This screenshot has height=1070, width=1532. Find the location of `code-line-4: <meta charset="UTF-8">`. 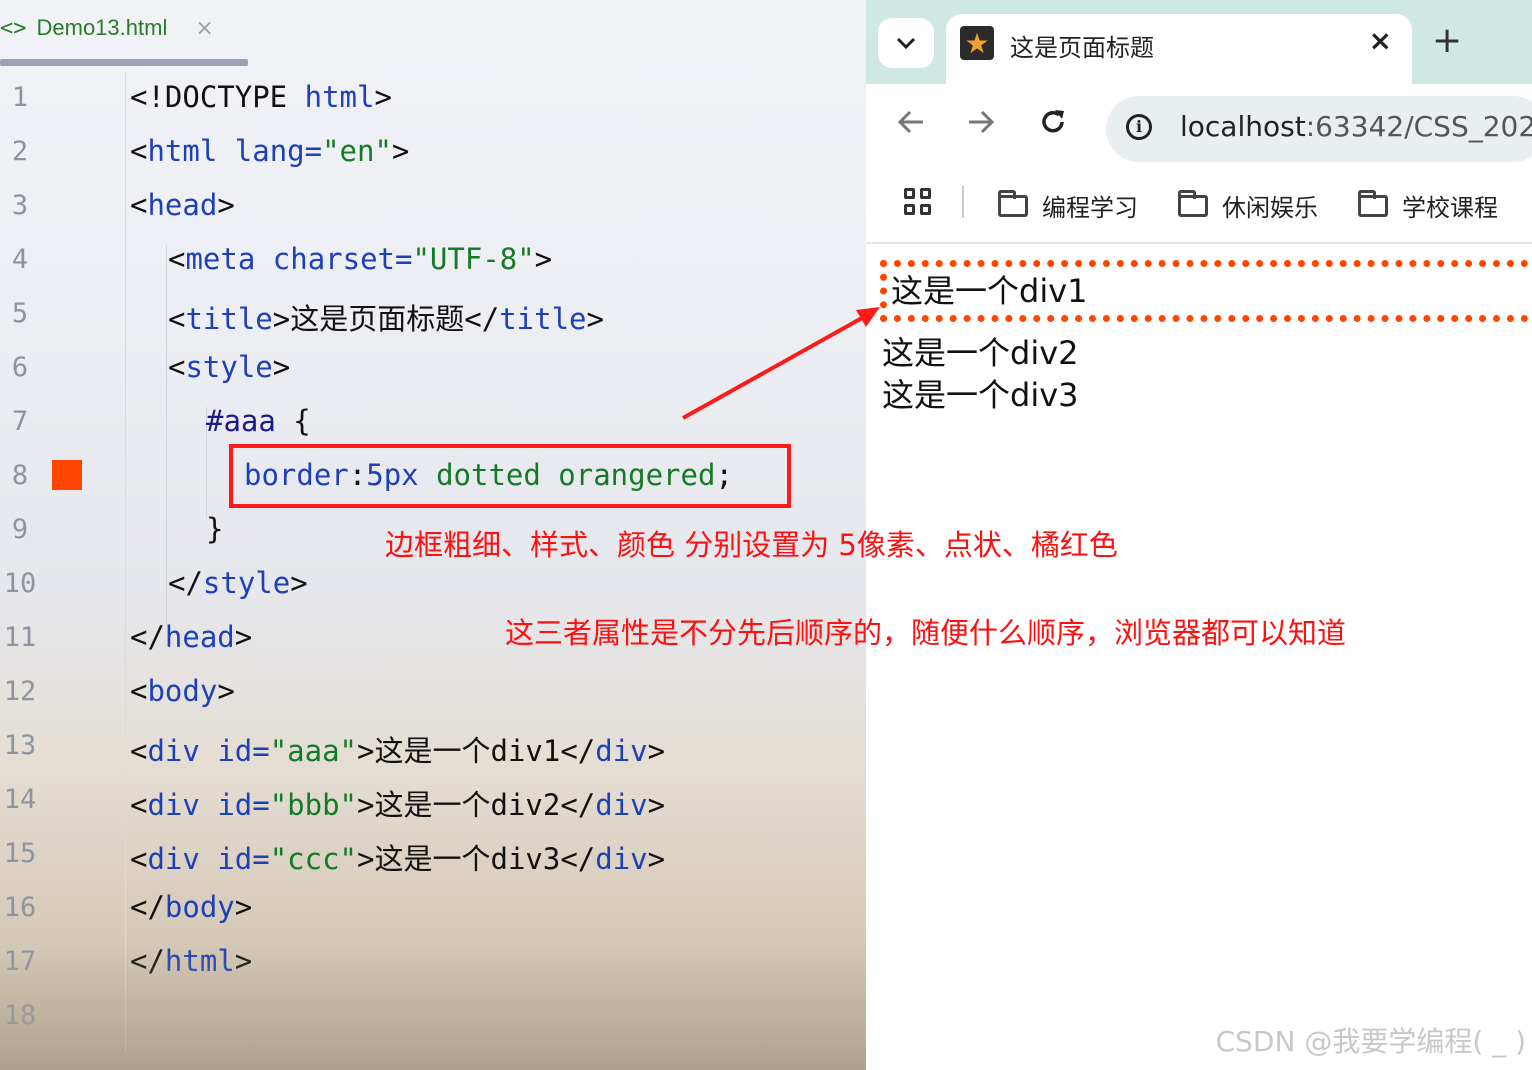

code-line-4: <meta charset="UTF-8"> is located at coordinates (360, 259).